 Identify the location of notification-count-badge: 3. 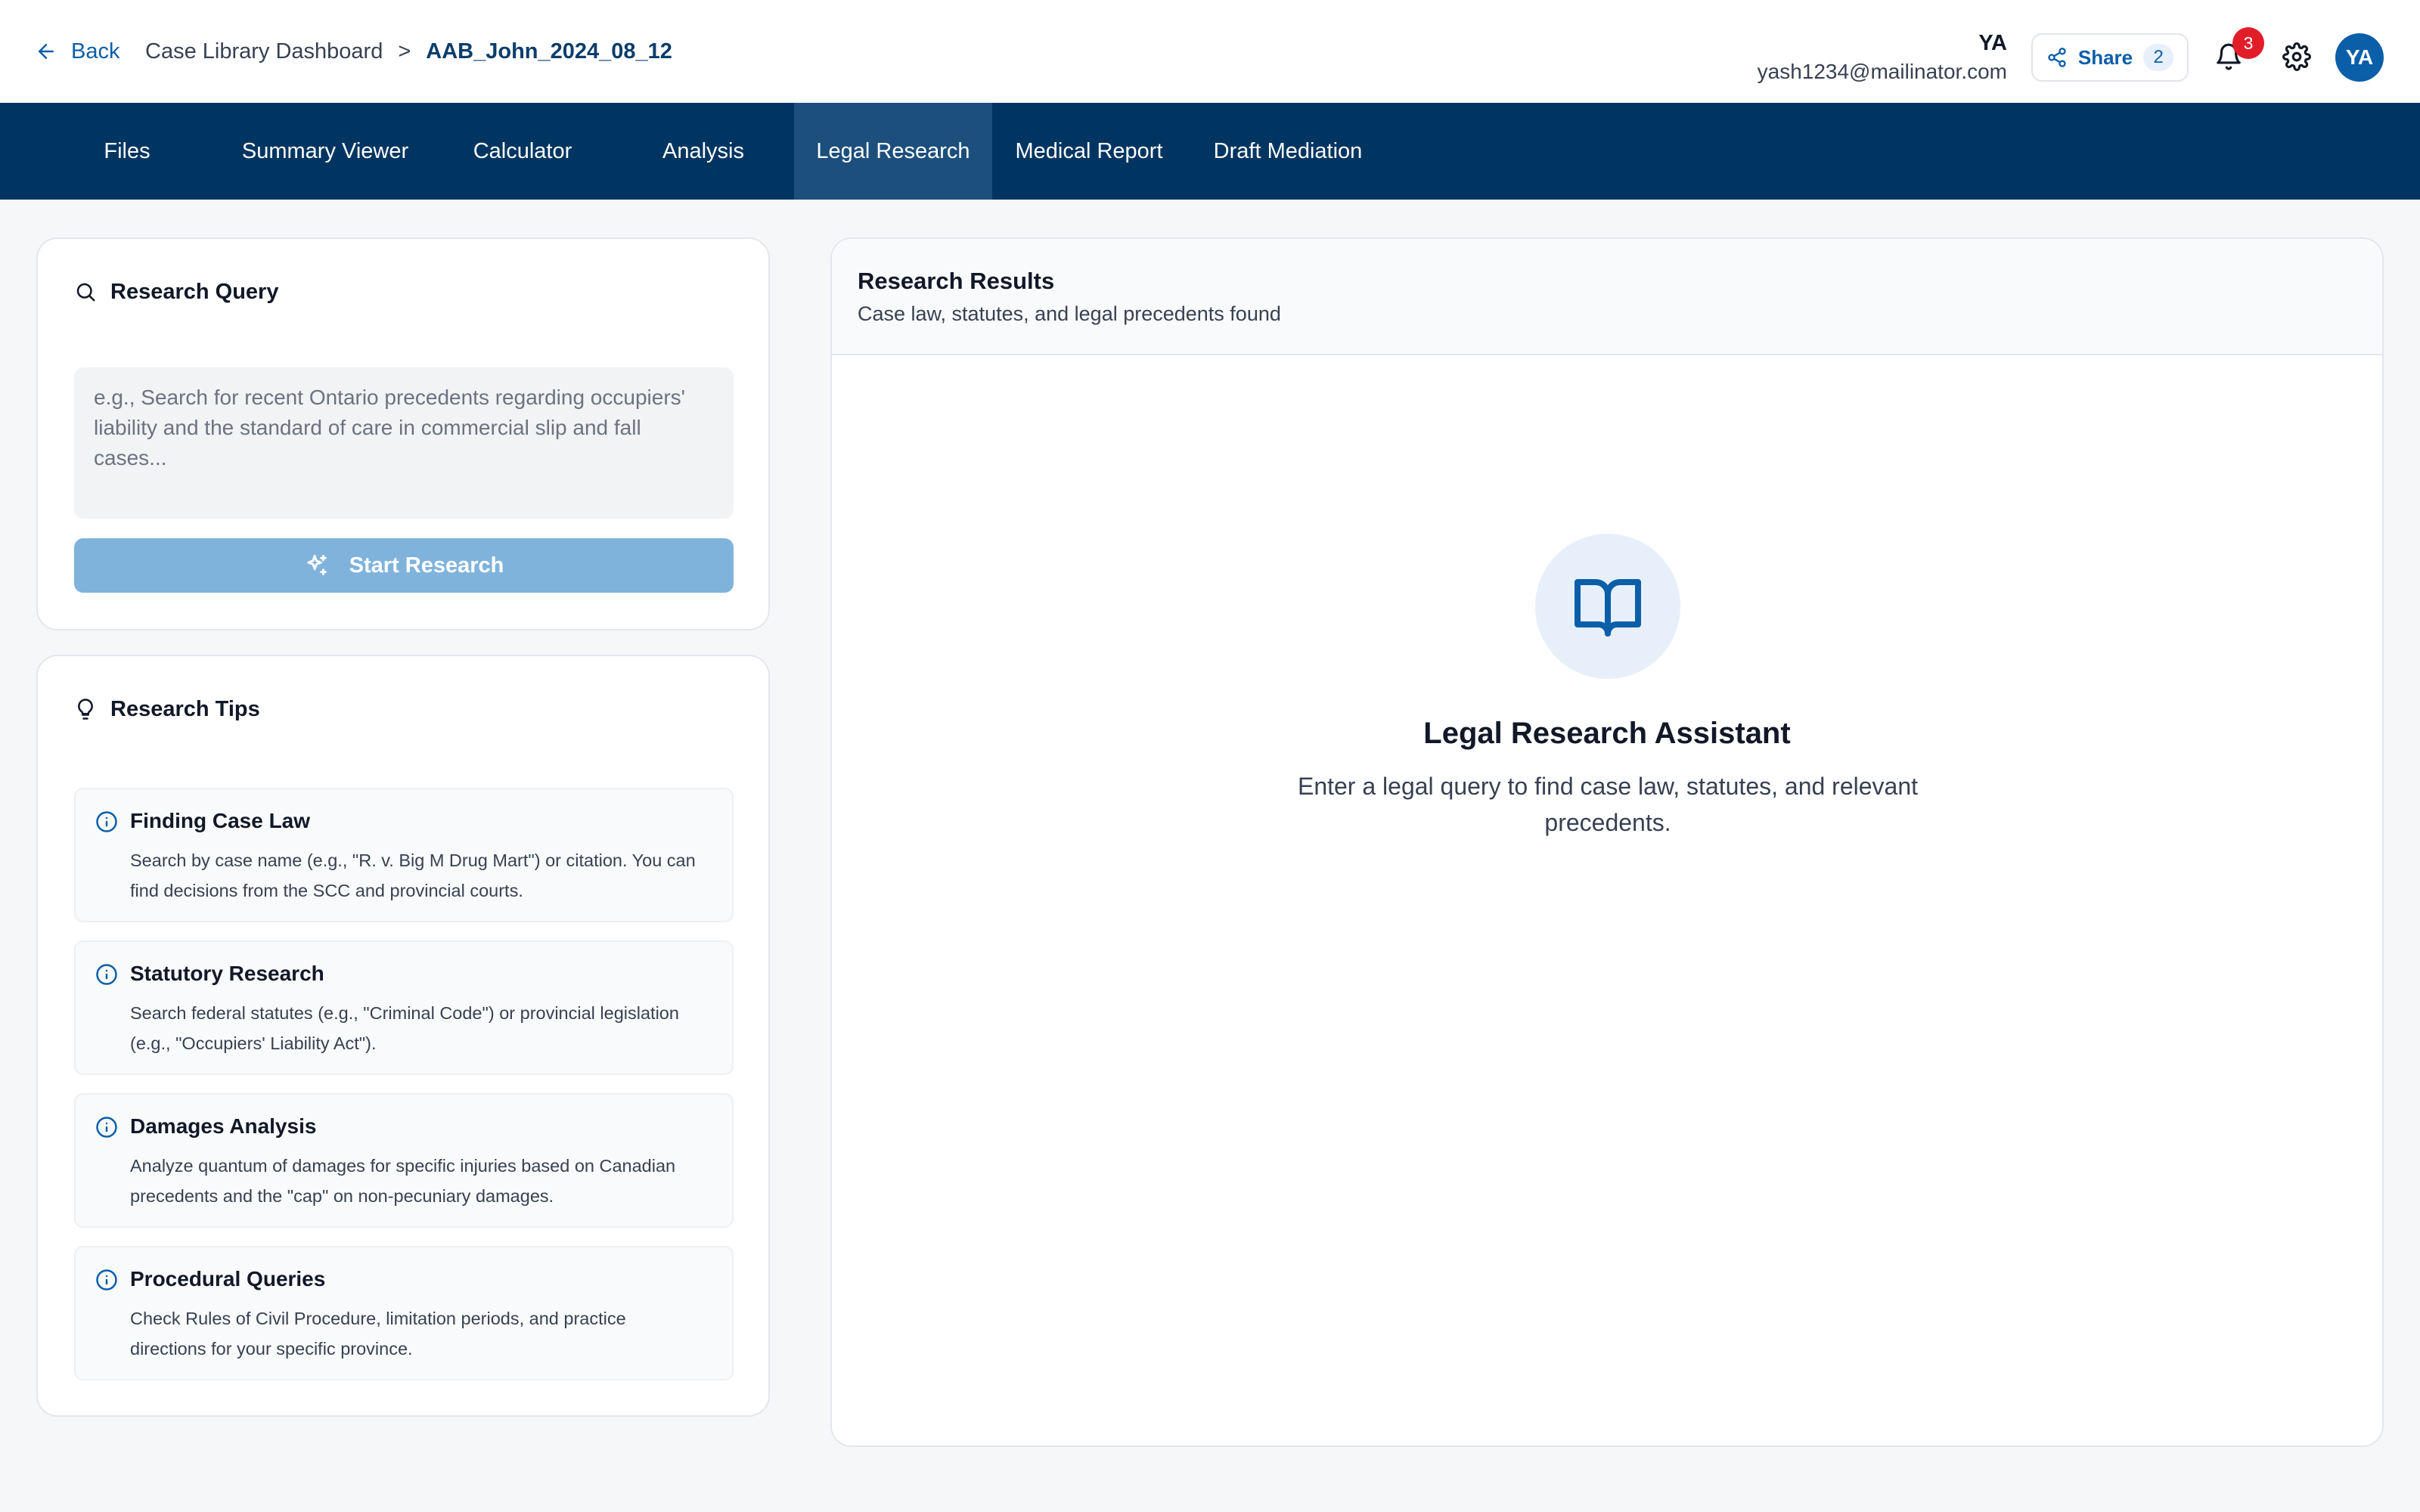
(2248, 43).